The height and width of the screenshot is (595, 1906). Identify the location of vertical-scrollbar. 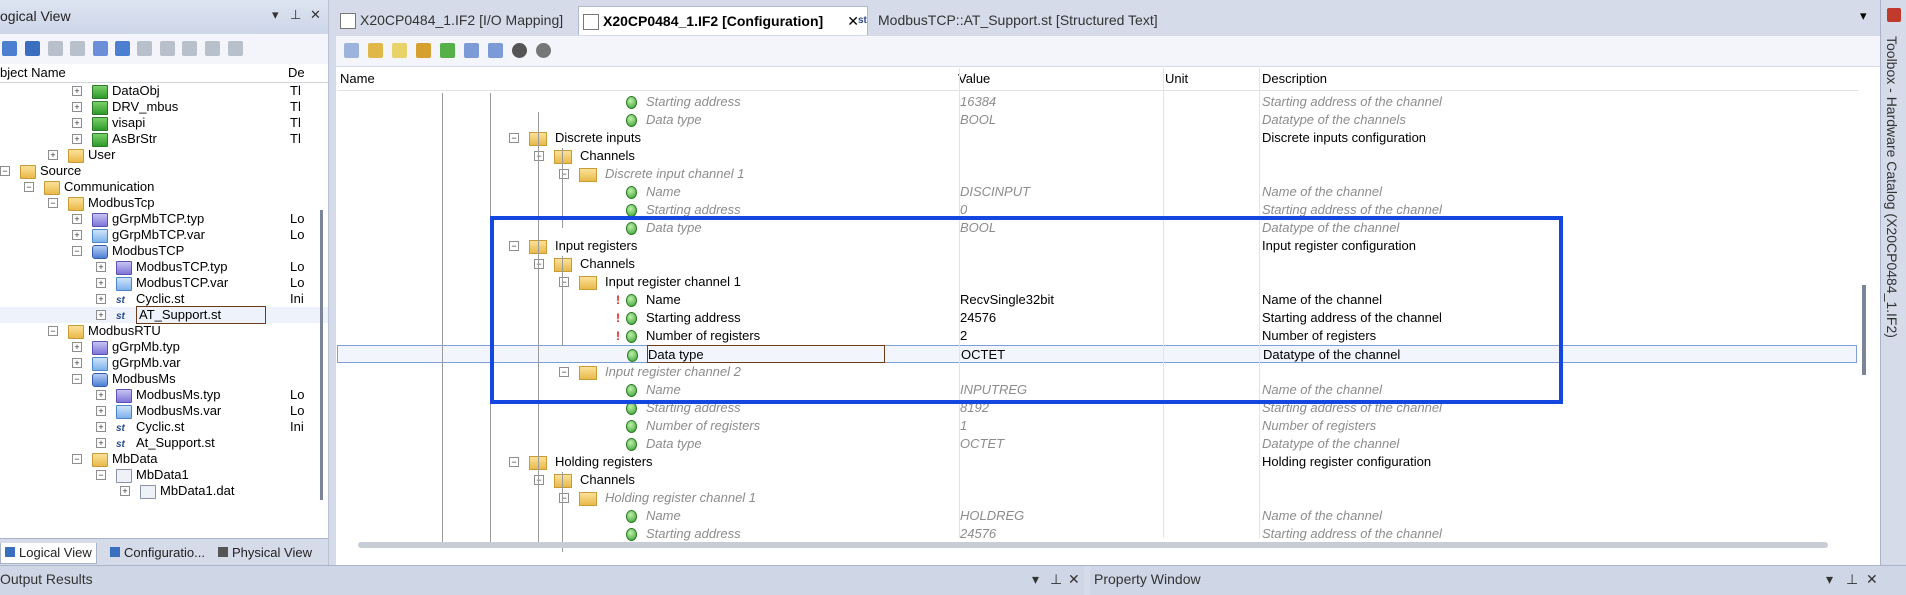
(1864, 330).